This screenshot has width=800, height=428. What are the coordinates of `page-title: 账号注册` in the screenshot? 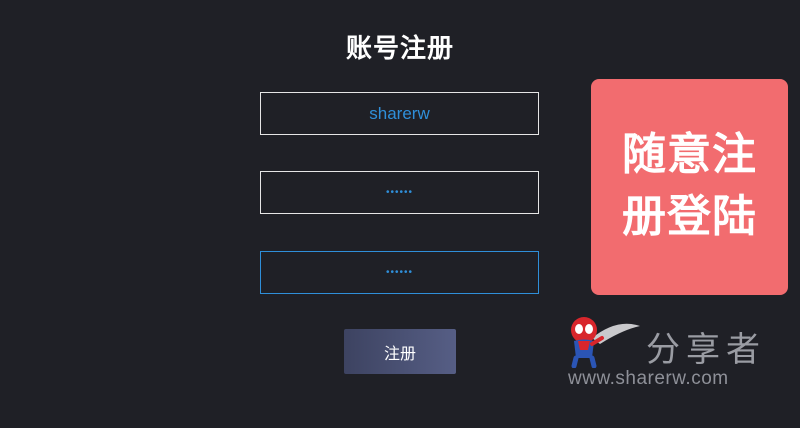 It's located at (399, 49).